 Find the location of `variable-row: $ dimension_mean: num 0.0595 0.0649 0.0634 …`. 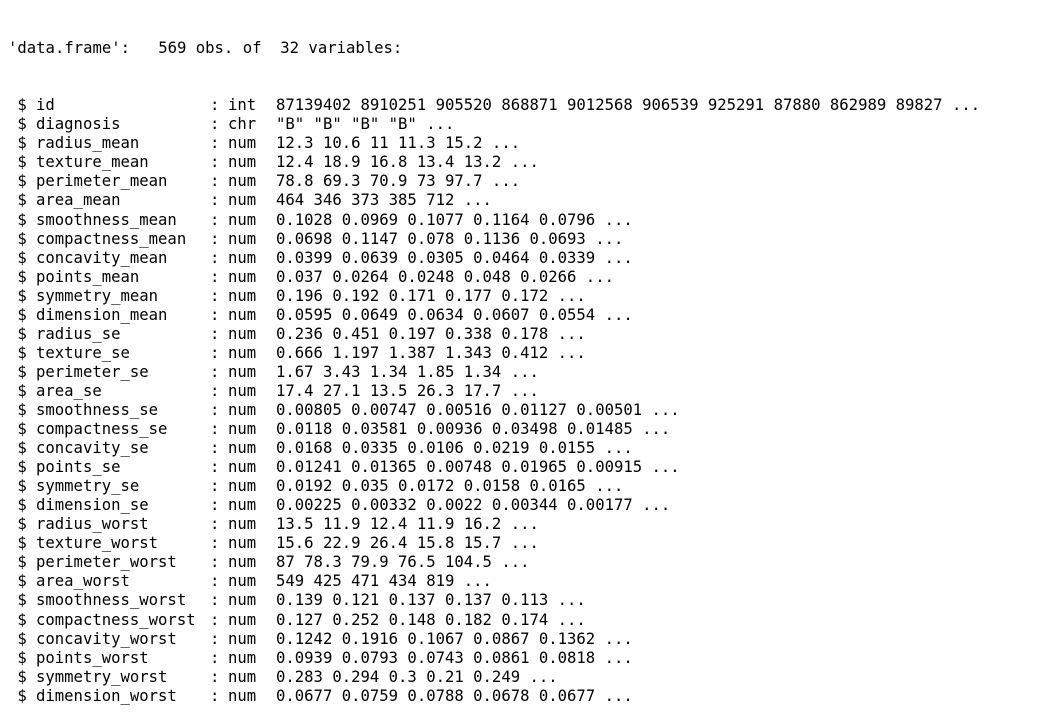

variable-row: $ dimension_mean: num 0.0595 0.0649 0.0634 … is located at coordinates (526, 315).